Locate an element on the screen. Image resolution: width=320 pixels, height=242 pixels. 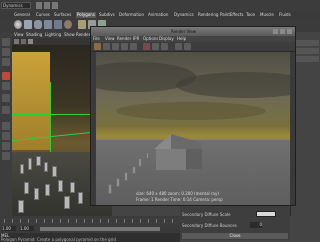
layout-outliner-icon is located at coordinates (6, 156).